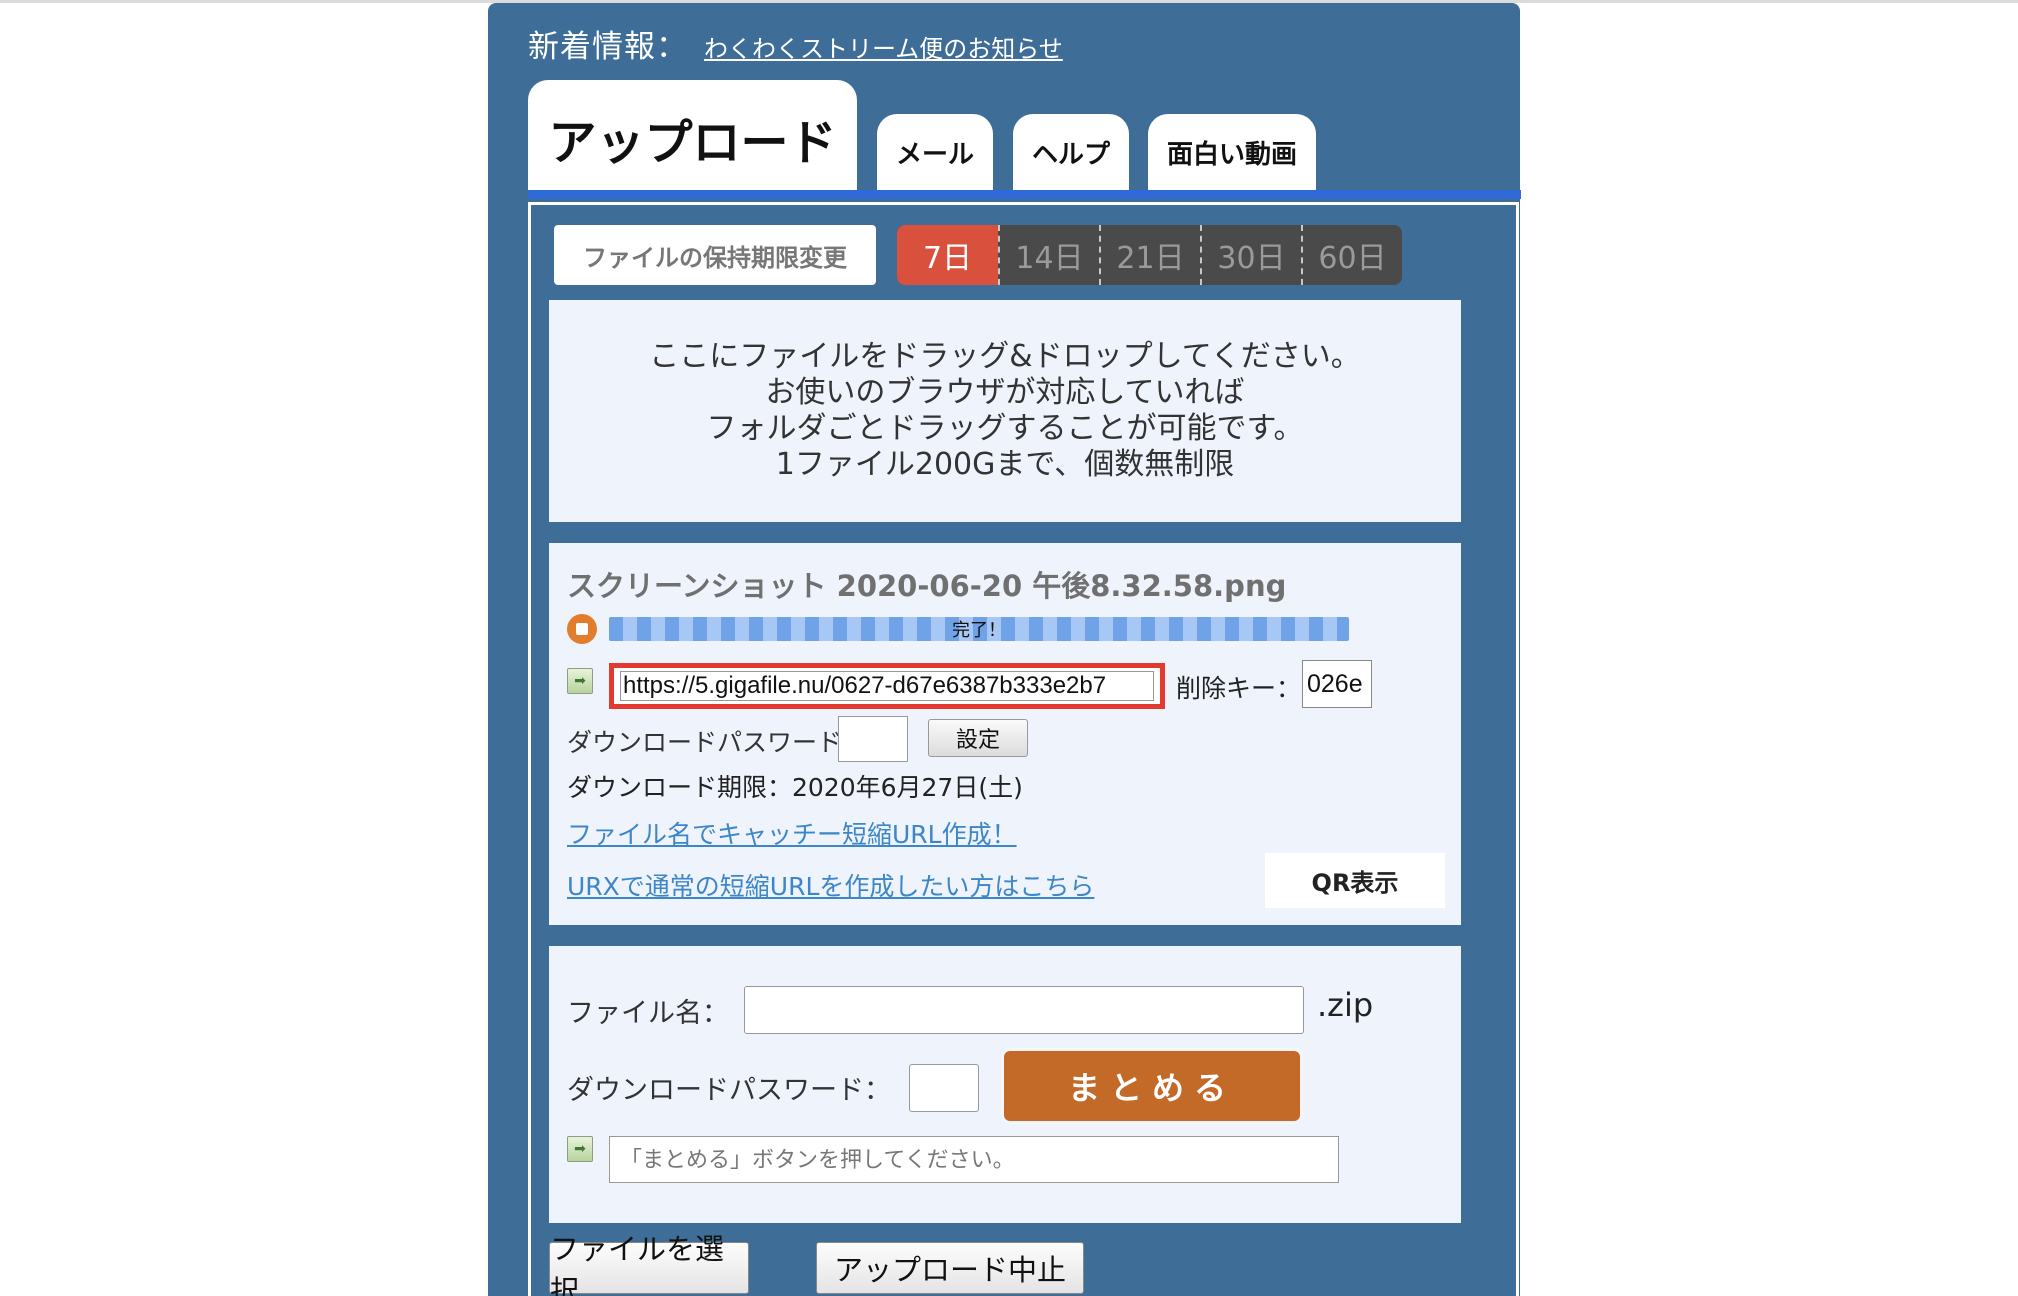 This screenshot has width=2018, height=1296. I want to click on progress-bar: 完了！, so click(979, 629).